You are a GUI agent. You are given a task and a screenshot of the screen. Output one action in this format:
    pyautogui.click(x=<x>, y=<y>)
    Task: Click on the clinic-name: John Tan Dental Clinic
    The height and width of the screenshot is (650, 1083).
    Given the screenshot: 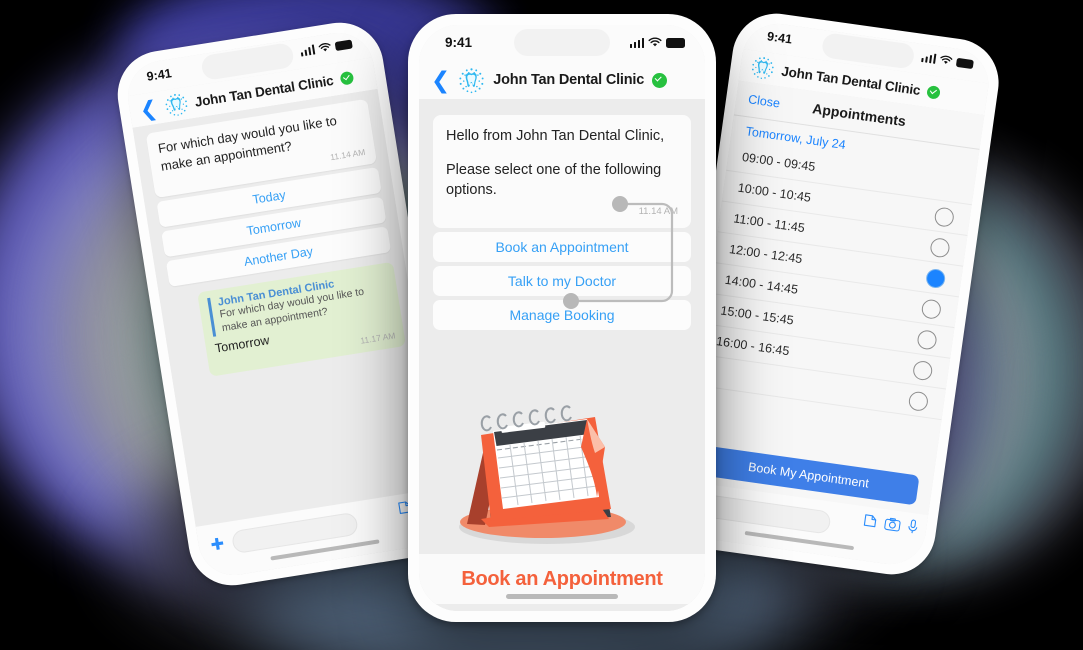 What is the action you would take?
    pyautogui.click(x=569, y=80)
    